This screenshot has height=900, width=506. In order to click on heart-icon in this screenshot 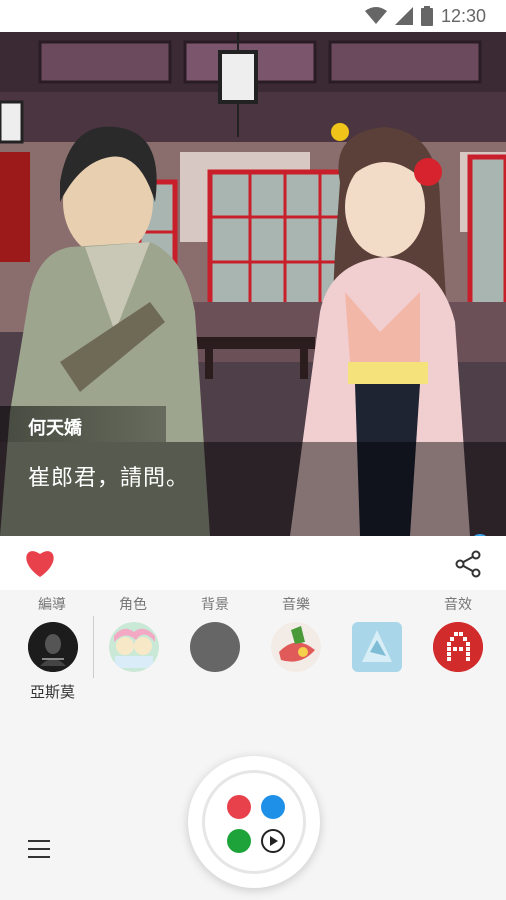, I will do `click(40, 563)`.